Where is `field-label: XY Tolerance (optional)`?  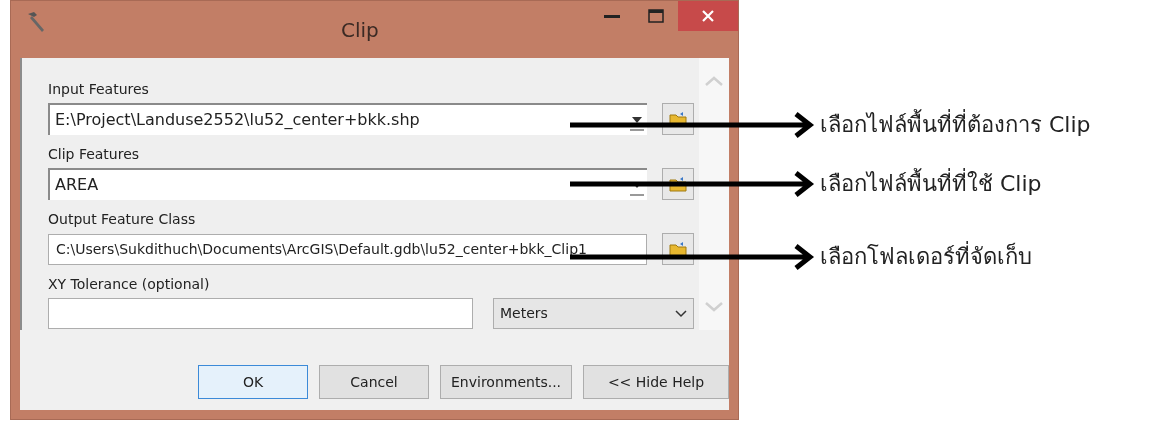
field-label: XY Tolerance (optional) is located at coordinates (129, 284).